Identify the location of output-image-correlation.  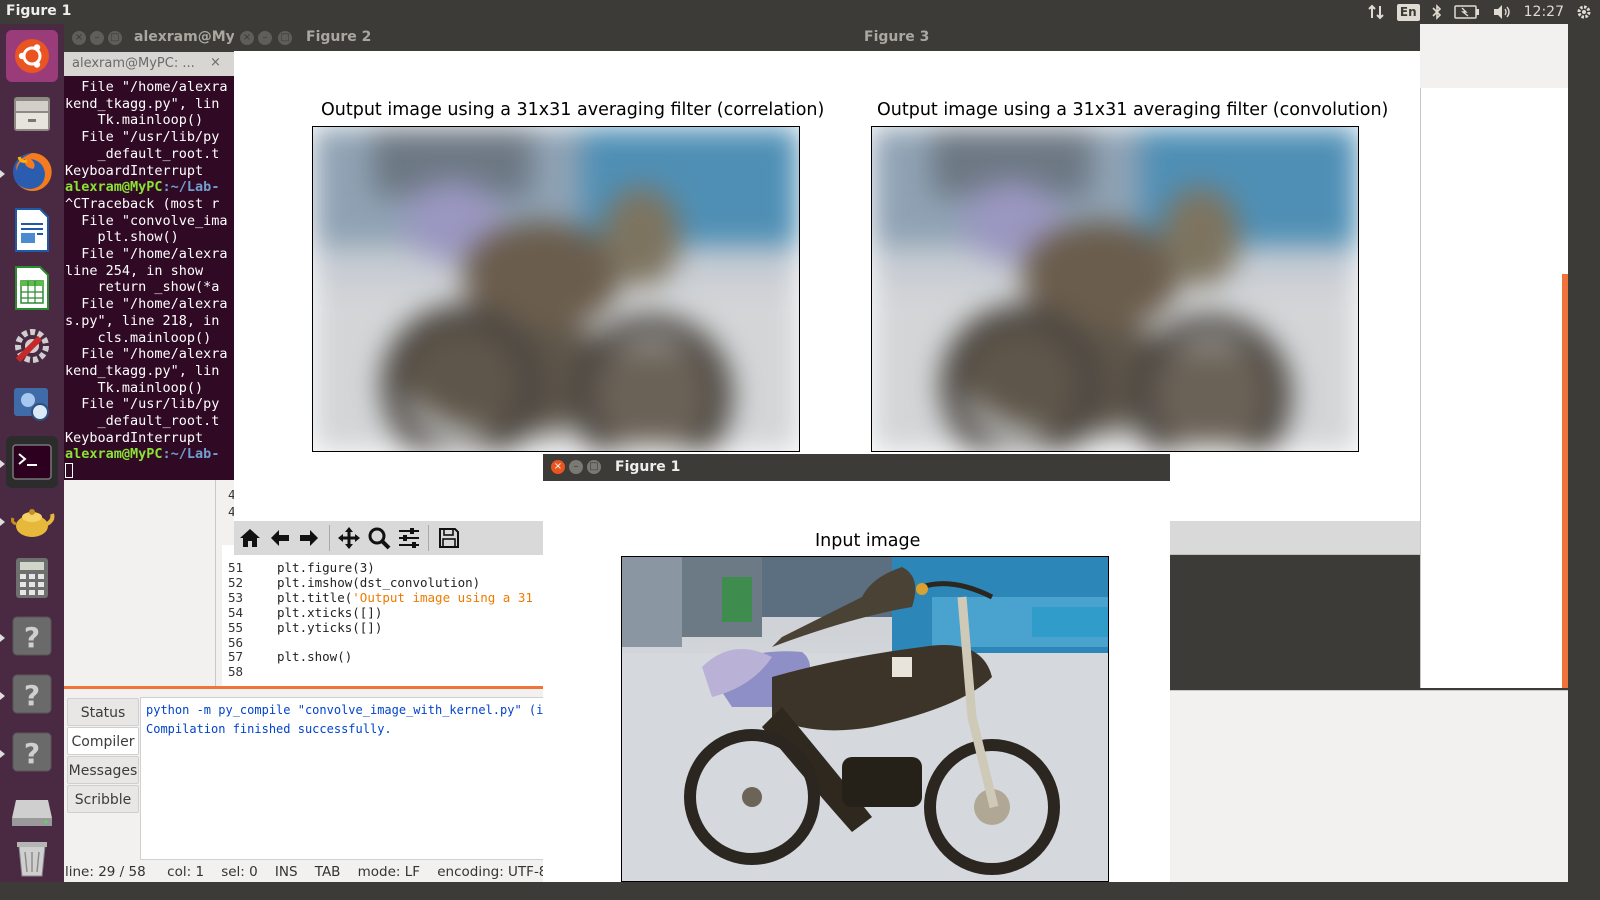
(556, 289).